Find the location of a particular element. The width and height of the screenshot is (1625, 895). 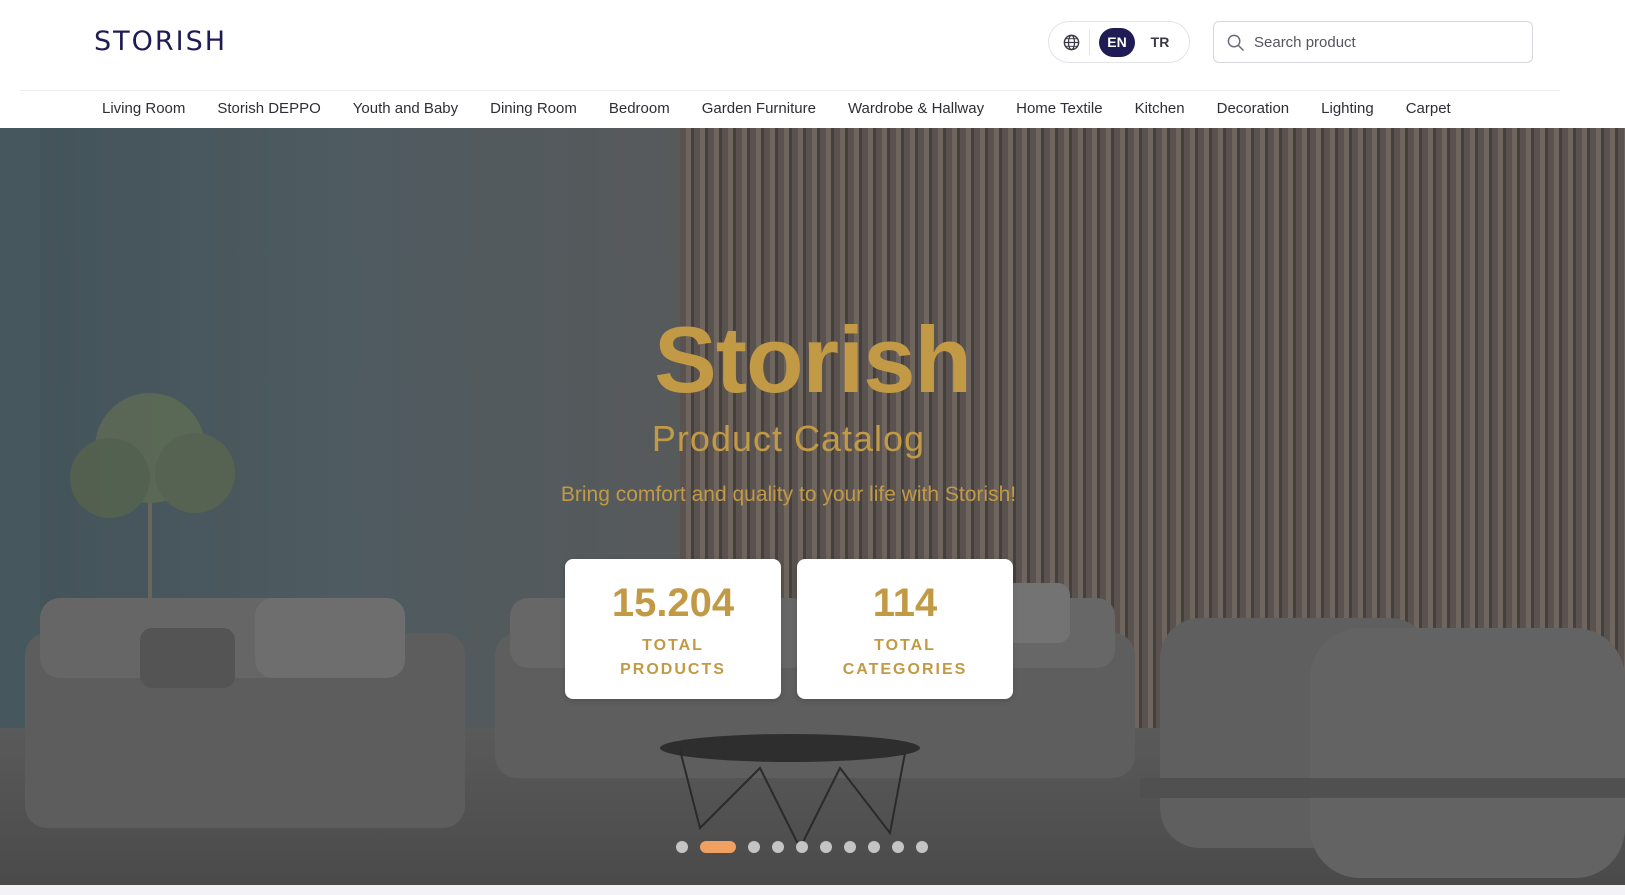

stat-card-categories: 114 TOTAL CATEGORIES is located at coordinates (905, 629).